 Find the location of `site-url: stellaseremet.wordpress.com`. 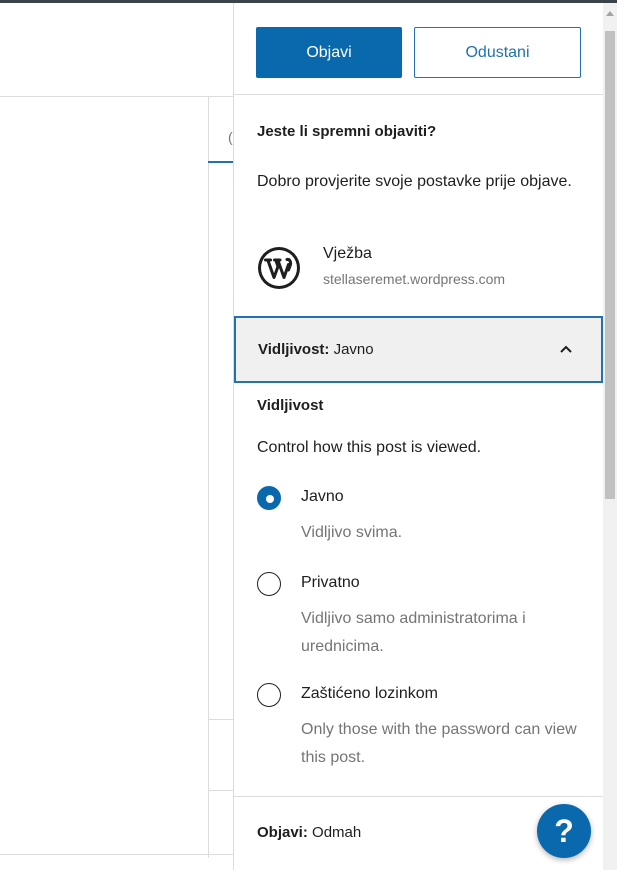

site-url: stellaseremet.wordpress.com is located at coordinates (414, 279).